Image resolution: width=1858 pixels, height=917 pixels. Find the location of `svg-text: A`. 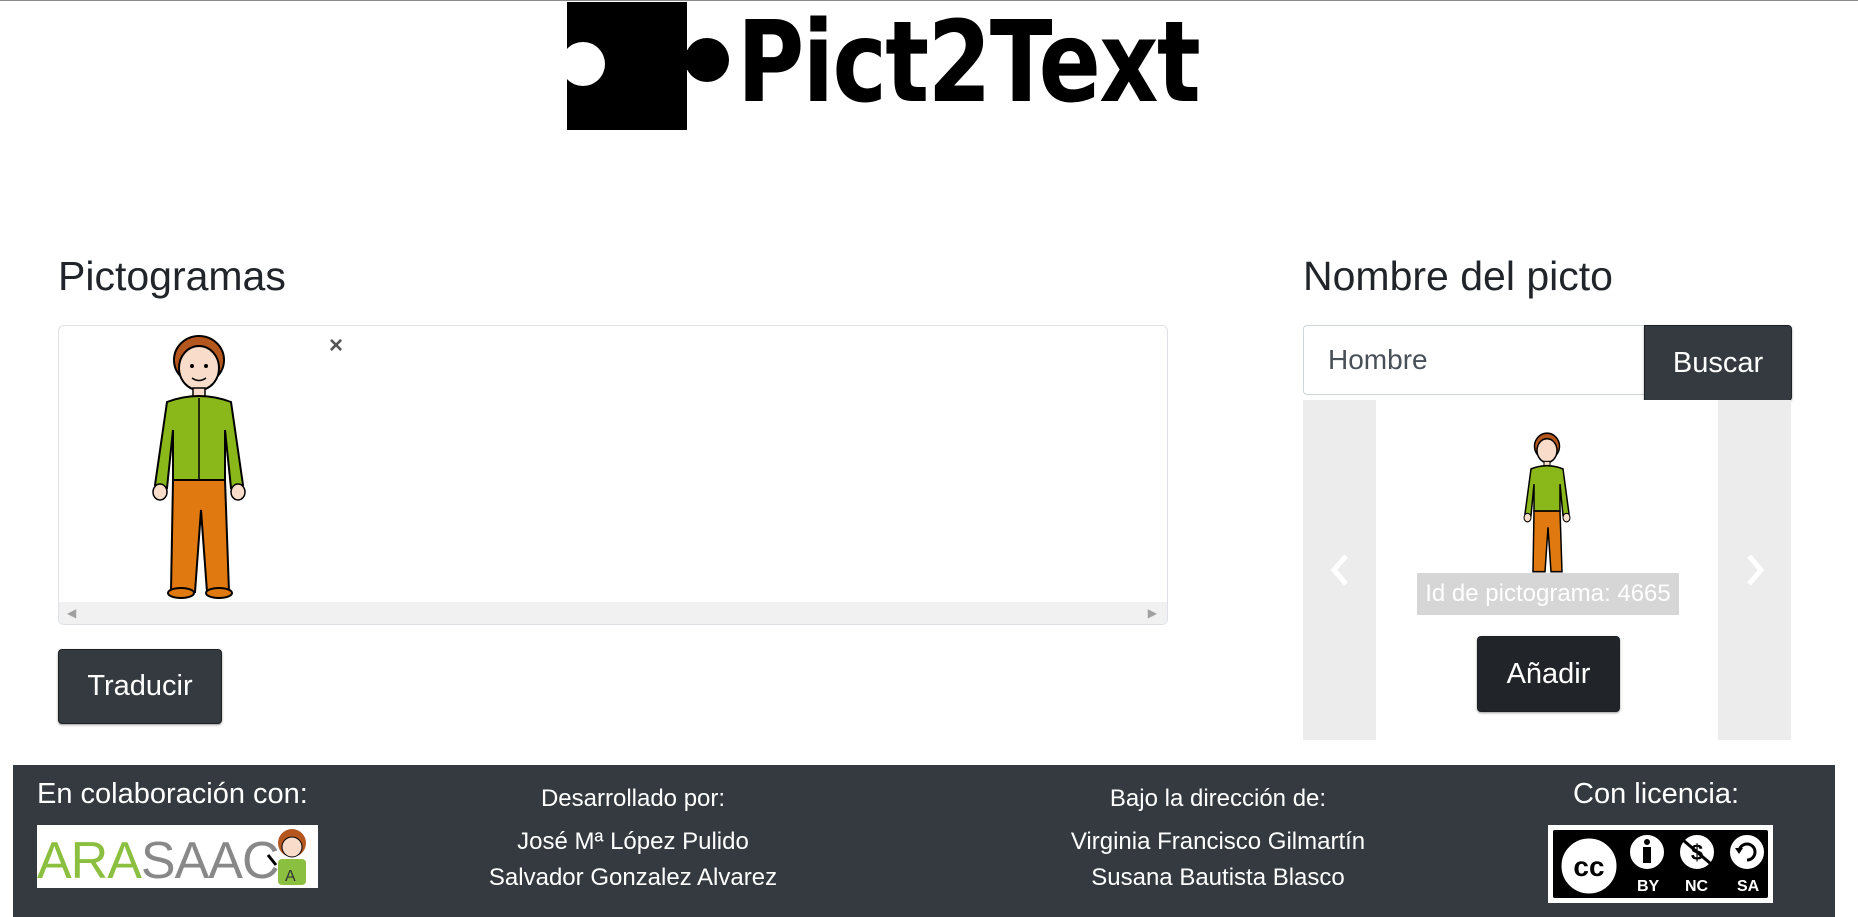

svg-text: A is located at coordinates (290, 876).